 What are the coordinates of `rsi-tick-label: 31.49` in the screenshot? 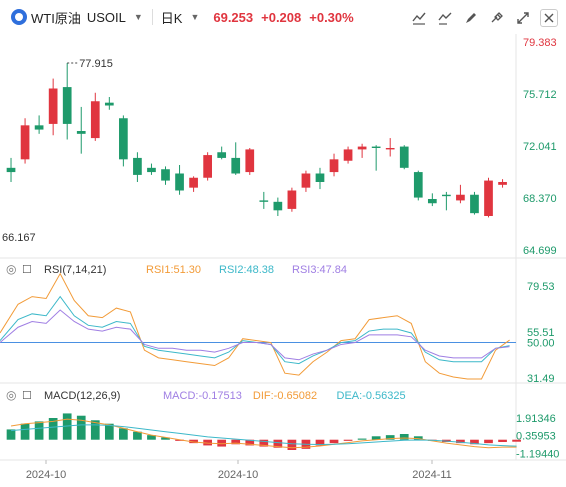 It's located at (541, 379).